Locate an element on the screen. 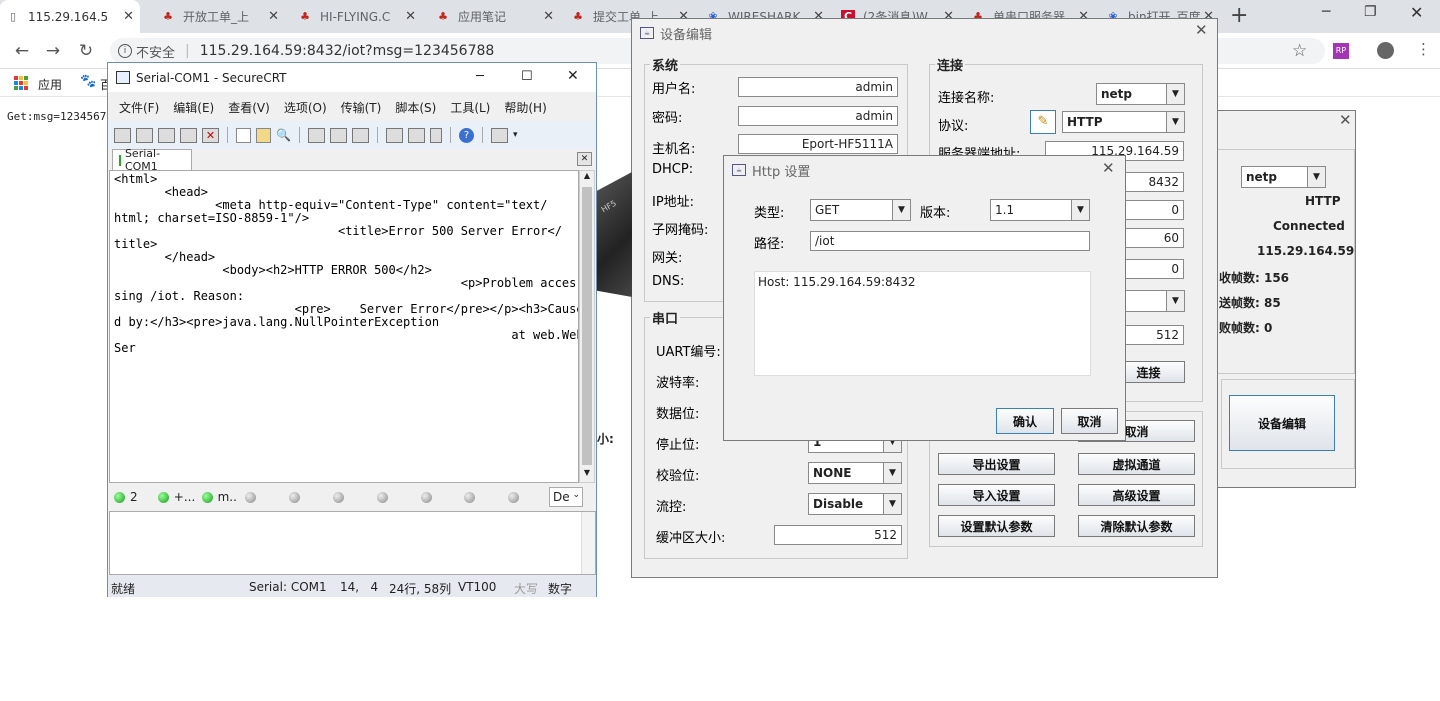  forward-icon: → is located at coordinates (53, 51).